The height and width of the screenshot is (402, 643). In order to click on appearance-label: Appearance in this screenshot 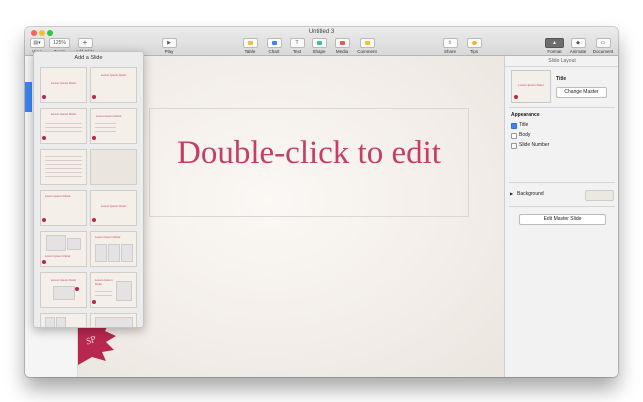, I will do `click(525, 115)`.